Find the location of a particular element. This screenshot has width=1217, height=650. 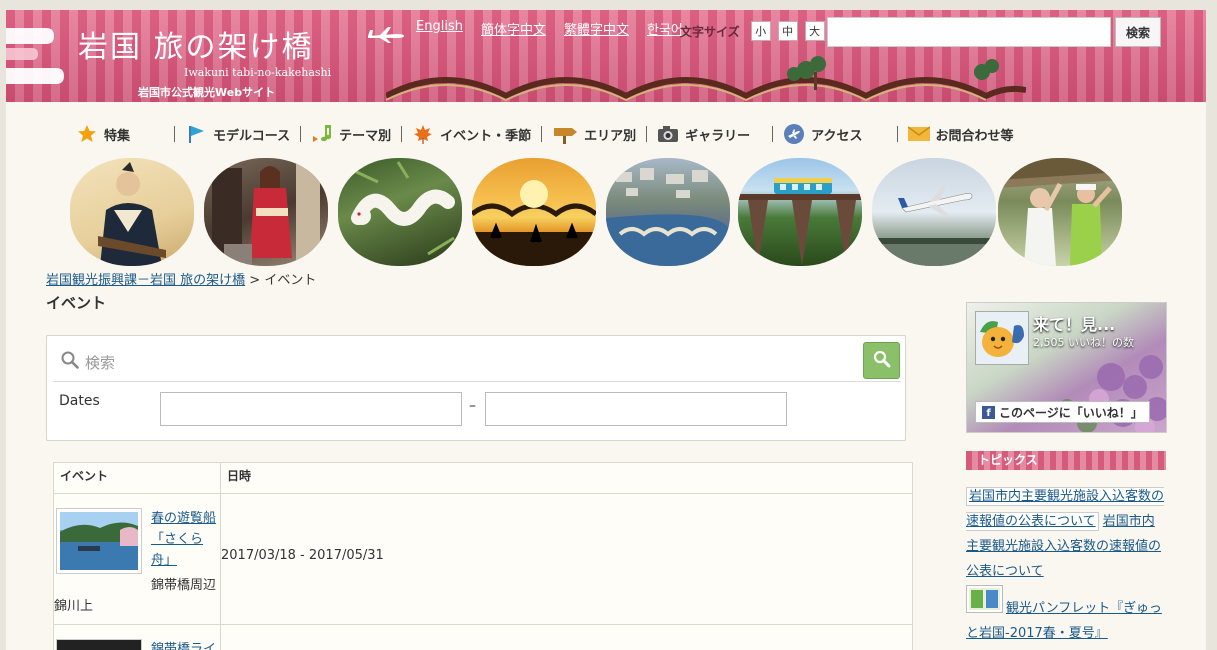

topic-link: 観光パンフレット『ぎゅっと岩国-2017春・夏号』 is located at coordinates (1064, 621).